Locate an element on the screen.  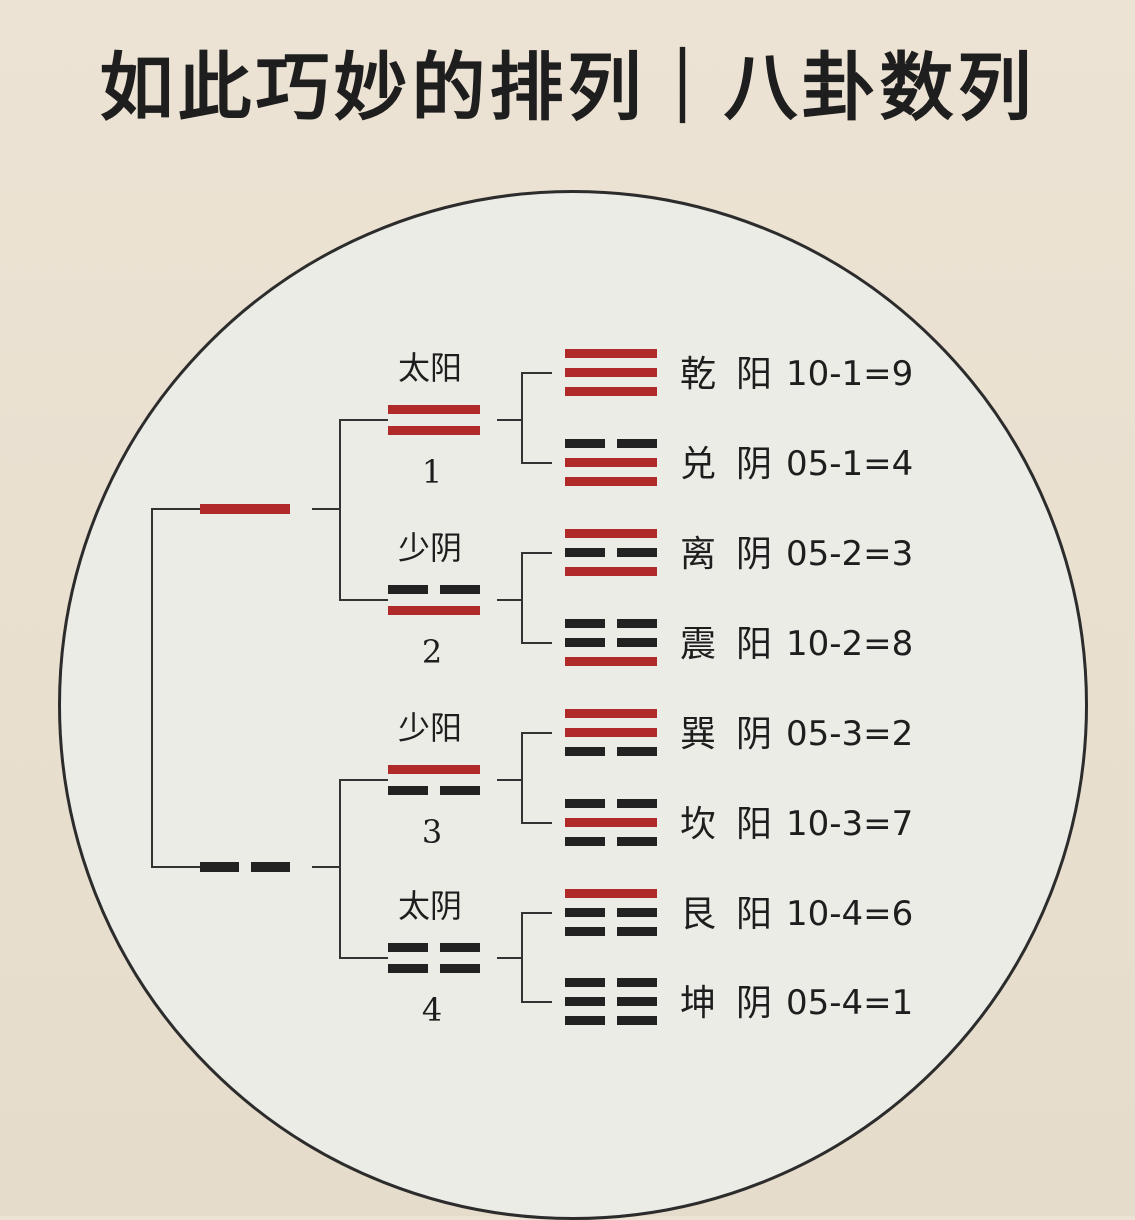
digram-name-label: 少阴 is located at coordinates (430, 548).